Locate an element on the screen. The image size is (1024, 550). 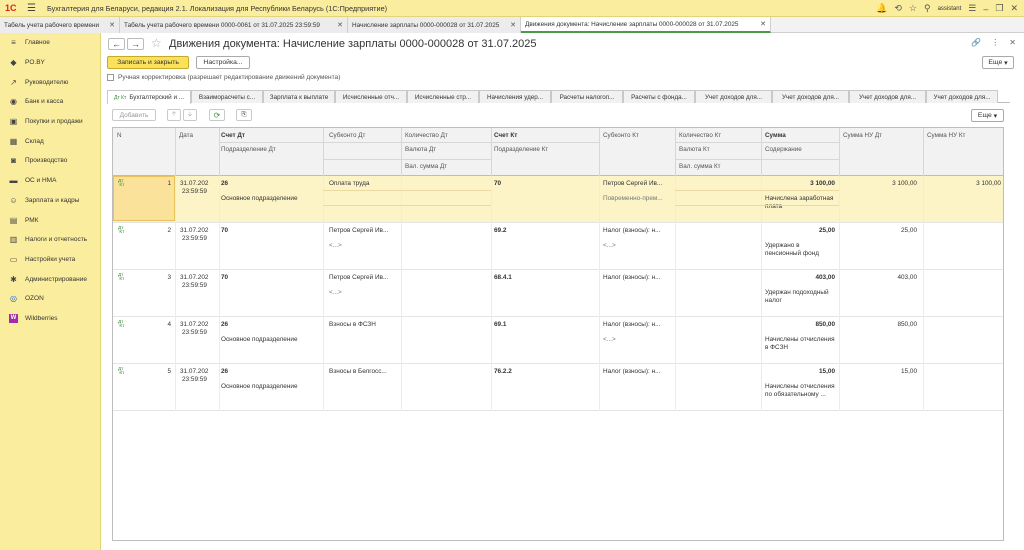
sidebar-item-label: OZON is located at coordinates (34, 299).